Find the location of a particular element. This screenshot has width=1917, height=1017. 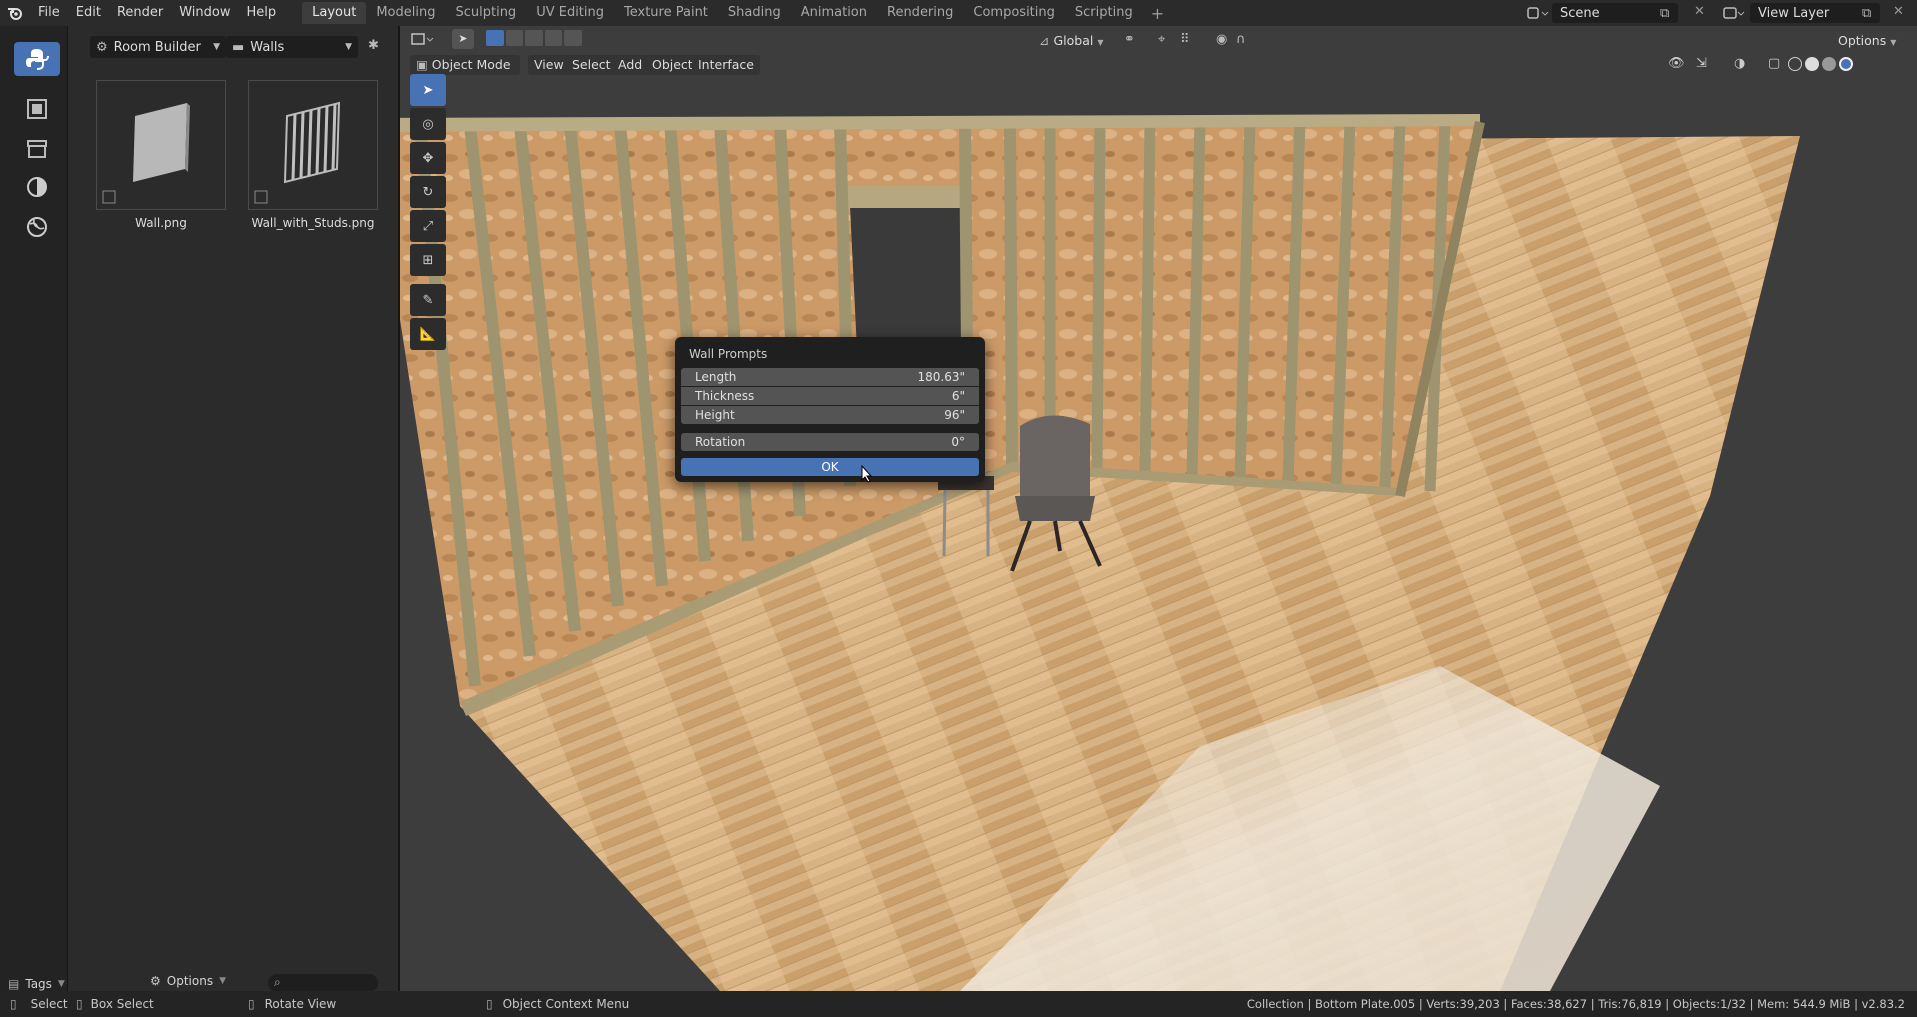

annotate-tool-icon: ✎ is located at coordinates (428, 300).